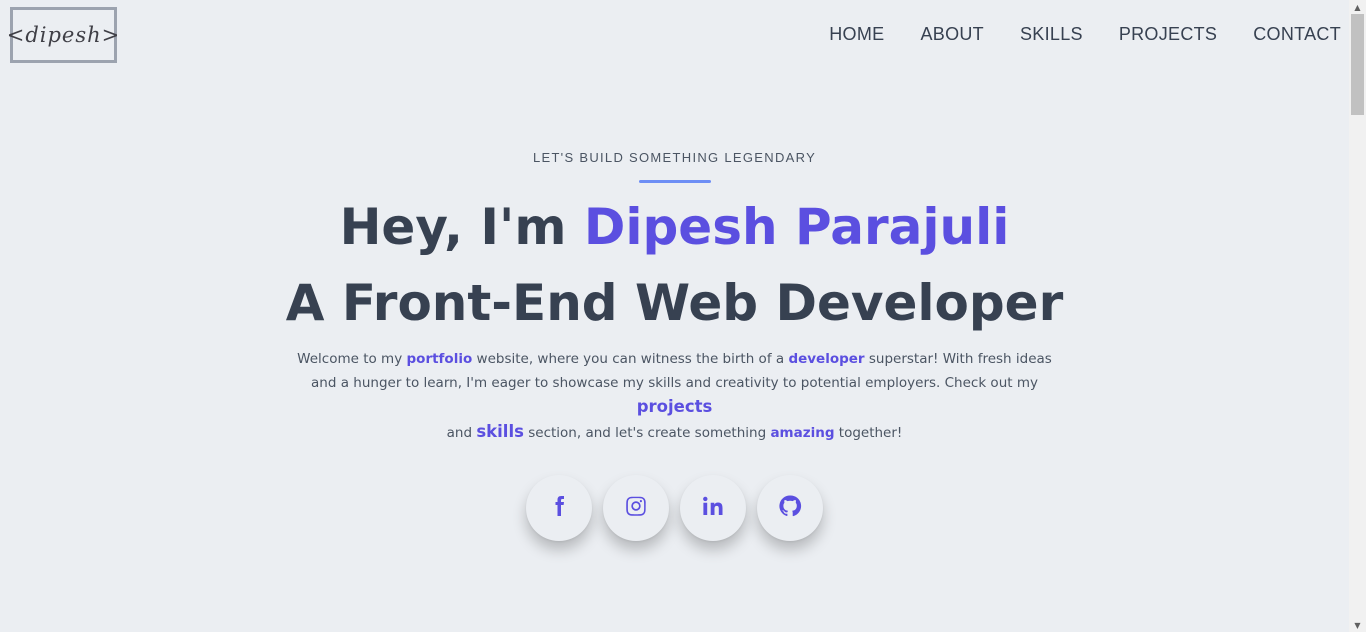 This screenshot has height=632, width=1366. What do you see at coordinates (856, 34) in the screenshot?
I see `nav-home-link: HOME` at bounding box center [856, 34].